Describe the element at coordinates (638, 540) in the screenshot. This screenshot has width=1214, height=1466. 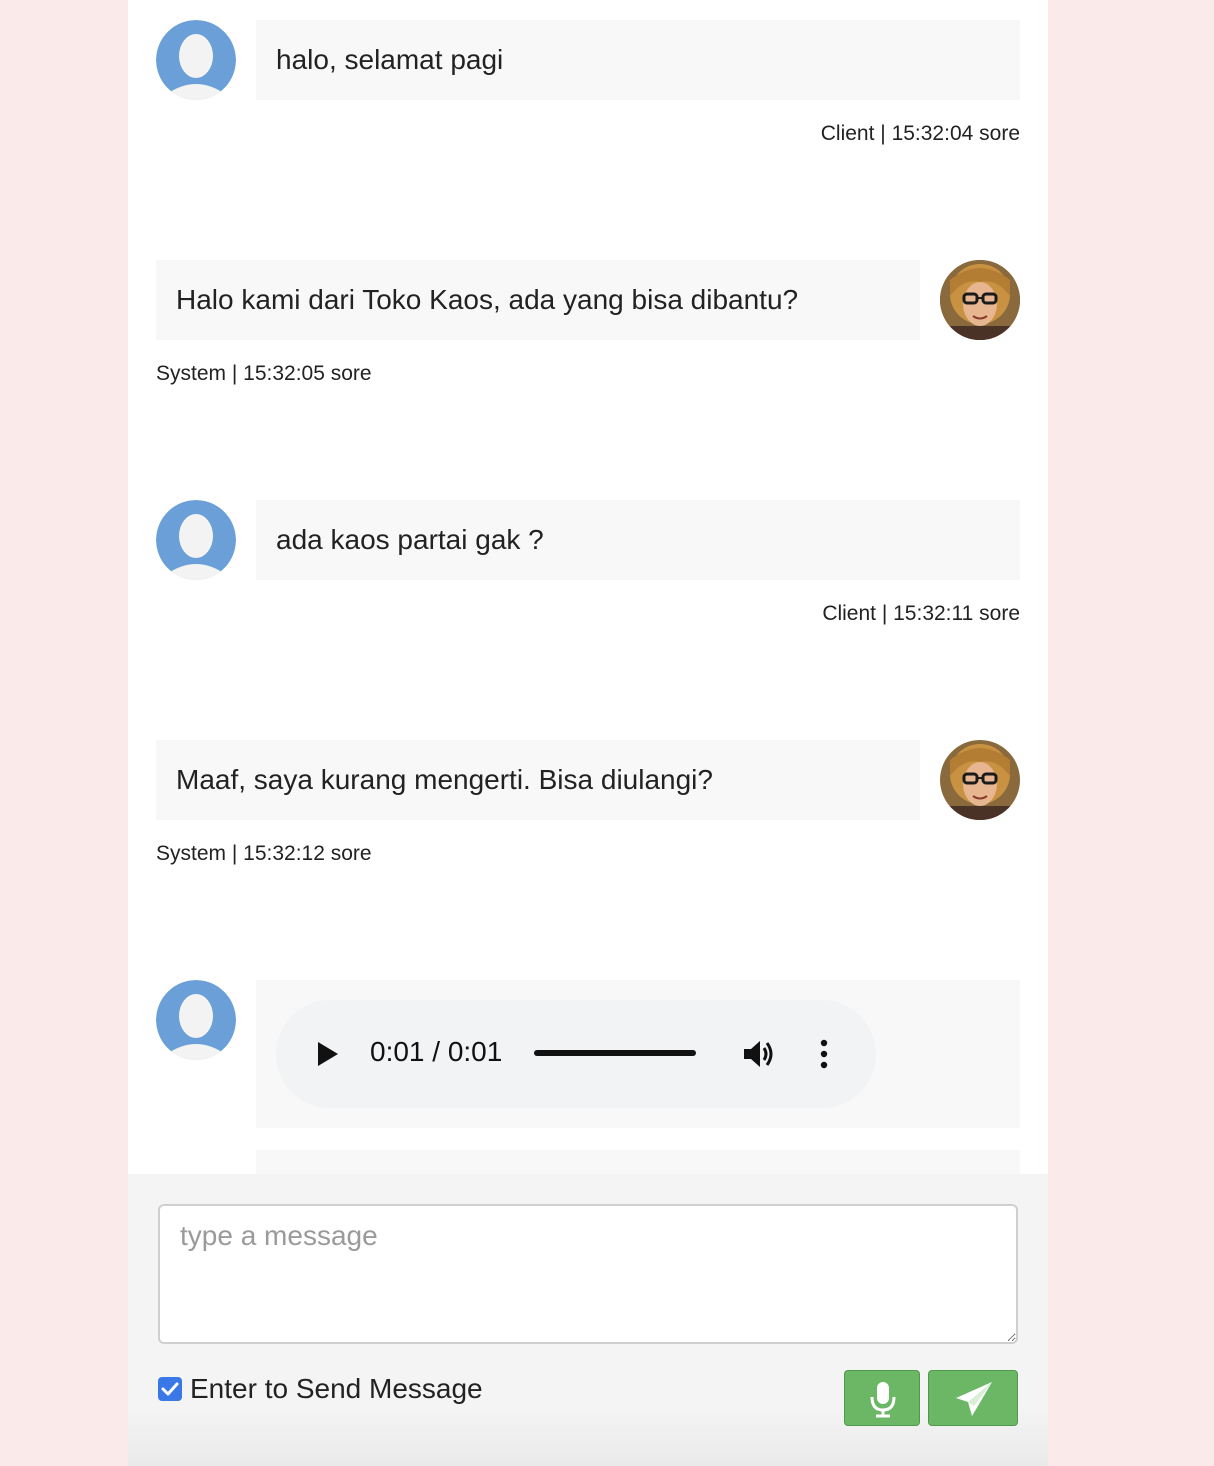
I see `message-bubble-client: ada kaos partai gak ?` at that location.